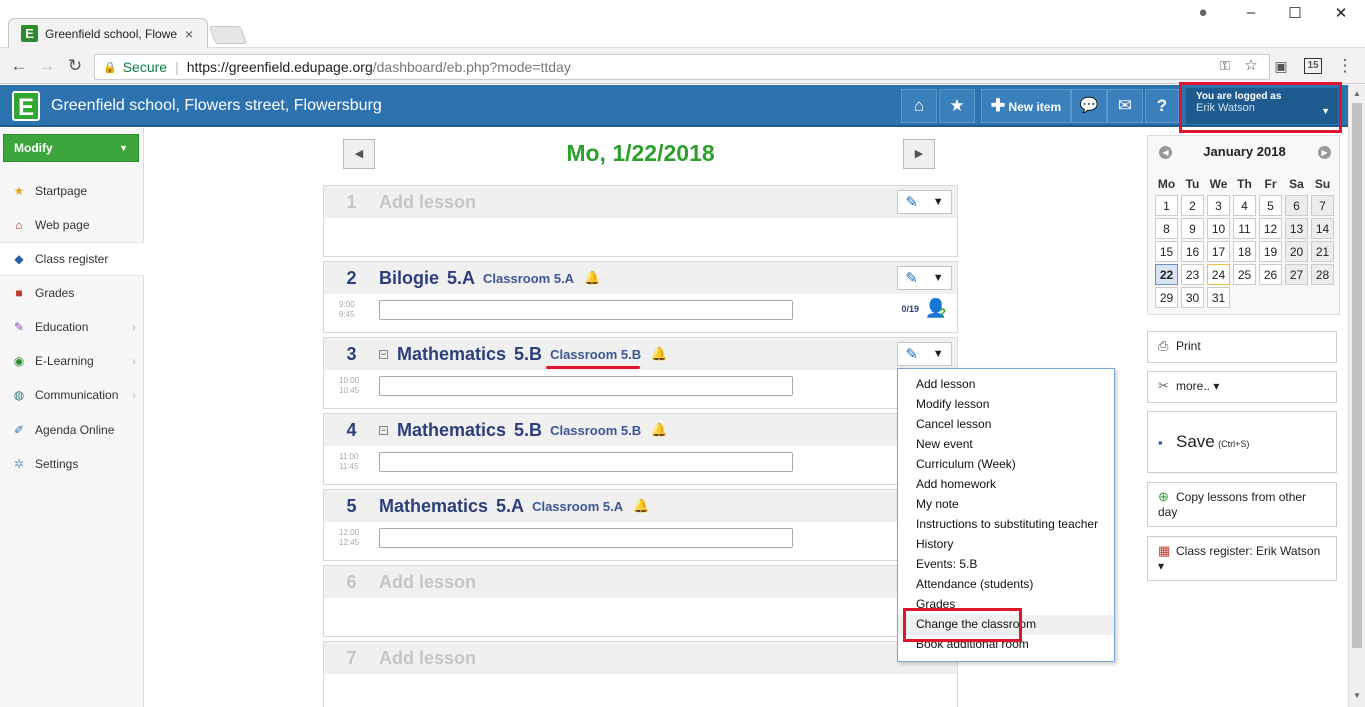 This screenshot has height=707, width=1365. I want to click on sidebar-item-e-learning: ◉ E-Learning ›, so click(72, 361).